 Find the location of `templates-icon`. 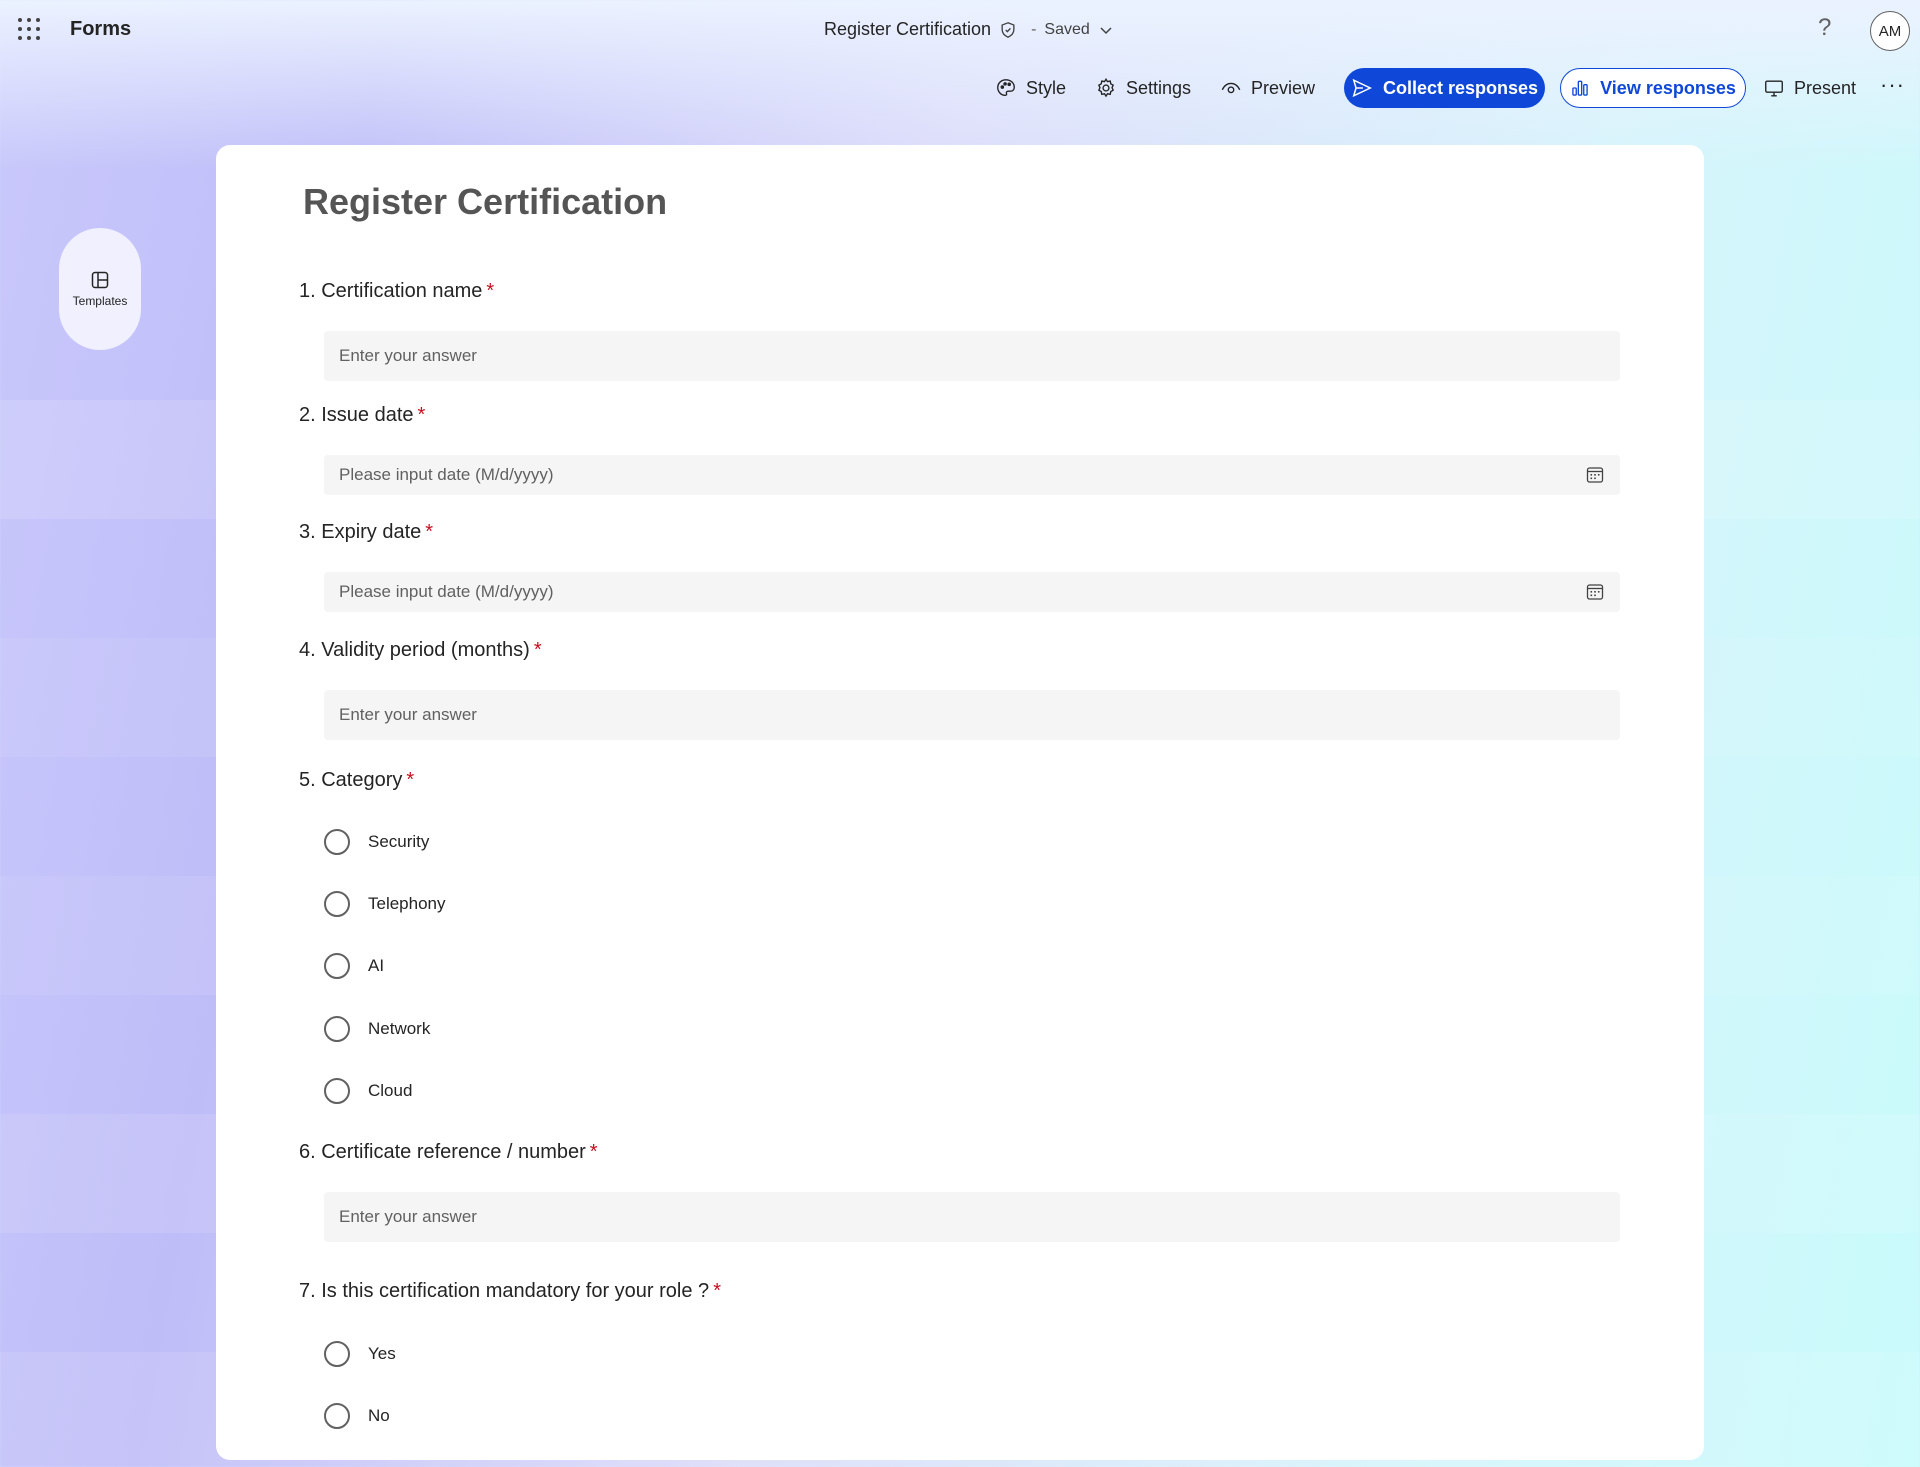

templates-icon is located at coordinates (100, 280).